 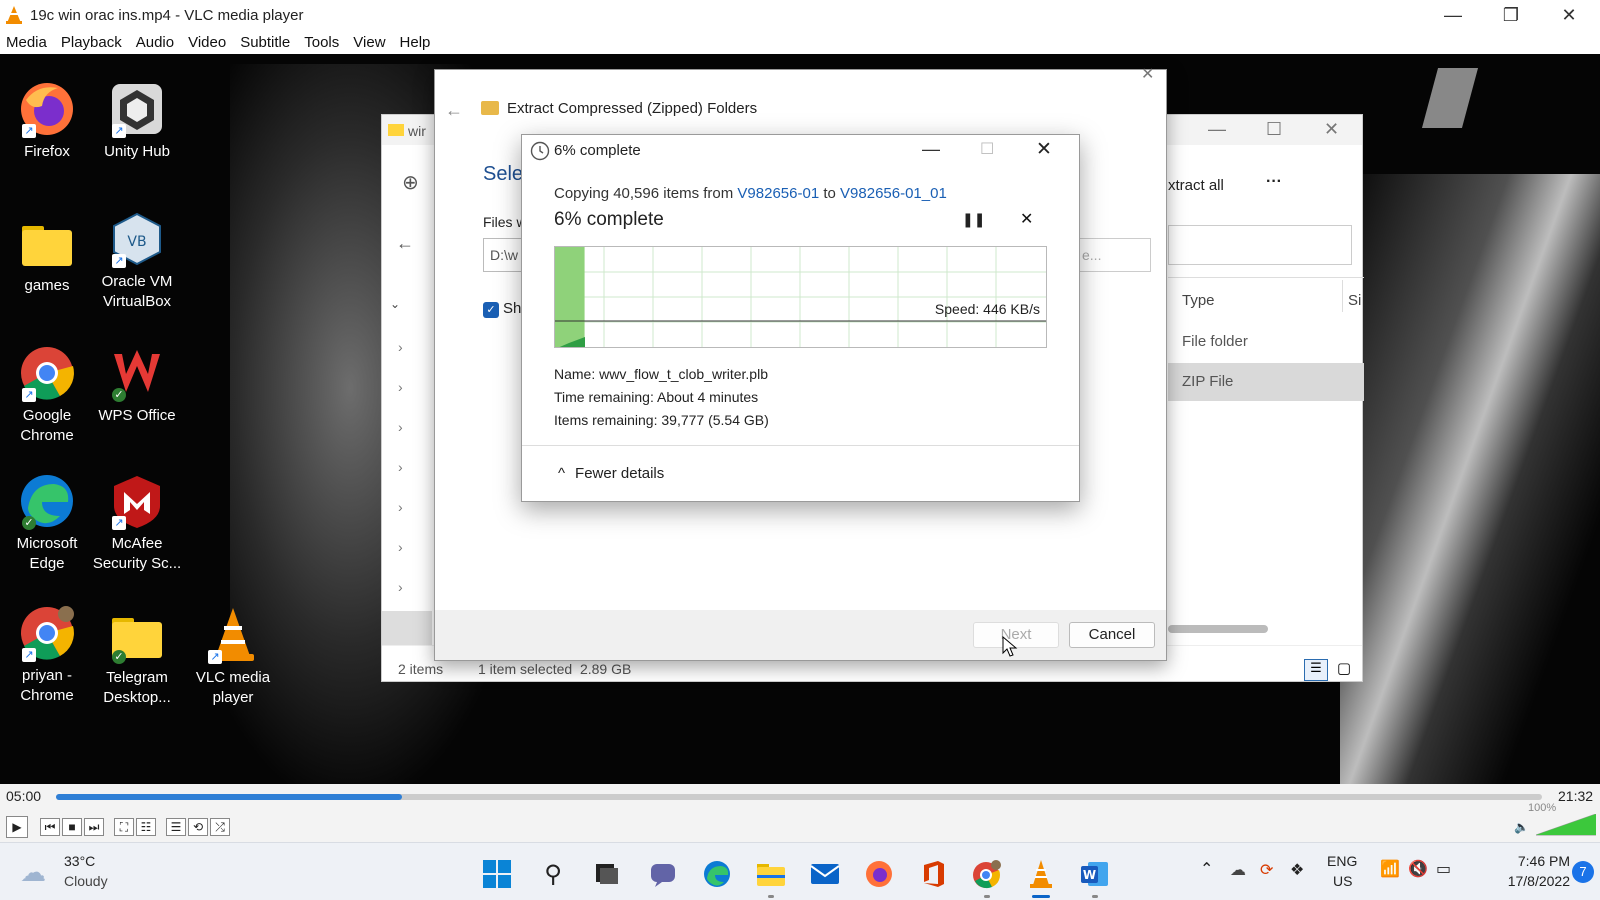 What do you see at coordinates (79, 861) in the screenshot?
I see `weather-temperature: 33°C` at bounding box center [79, 861].